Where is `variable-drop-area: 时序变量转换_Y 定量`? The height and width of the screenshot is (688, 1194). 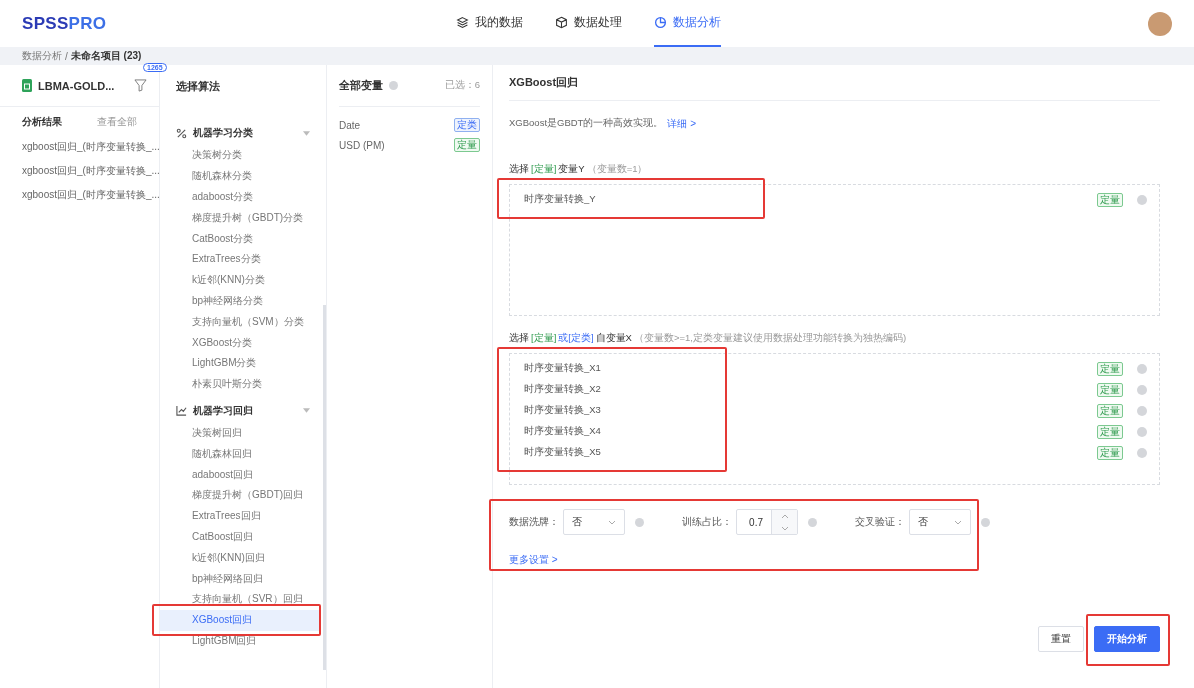 variable-drop-area: 时序变量转换_Y 定量 is located at coordinates (834, 250).